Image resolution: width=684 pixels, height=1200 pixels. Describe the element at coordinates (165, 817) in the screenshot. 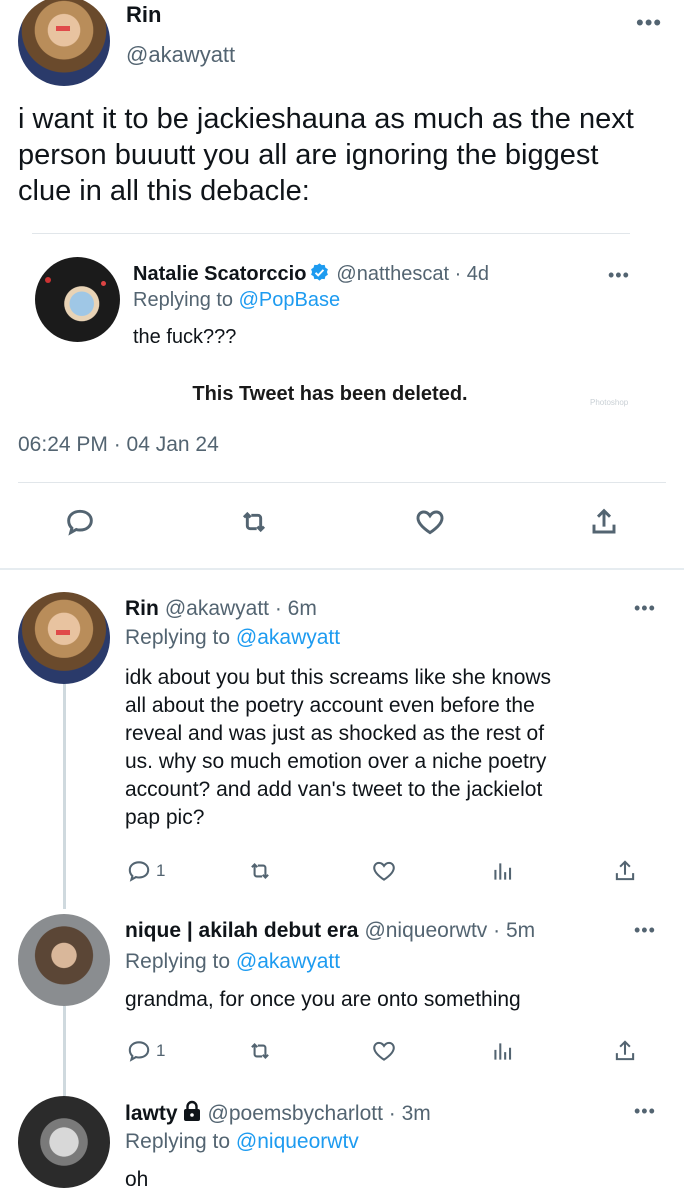

I see `reply-text-line: pap pic?` at that location.